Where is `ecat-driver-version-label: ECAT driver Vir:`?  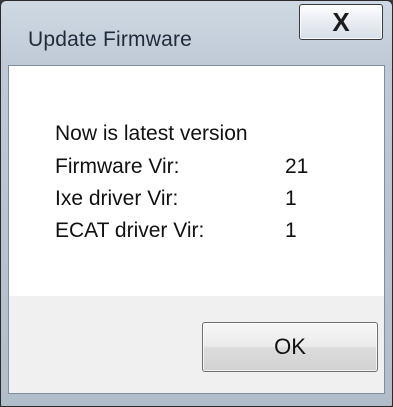
ecat-driver-version-label: ECAT driver Vir: is located at coordinates (130, 230).